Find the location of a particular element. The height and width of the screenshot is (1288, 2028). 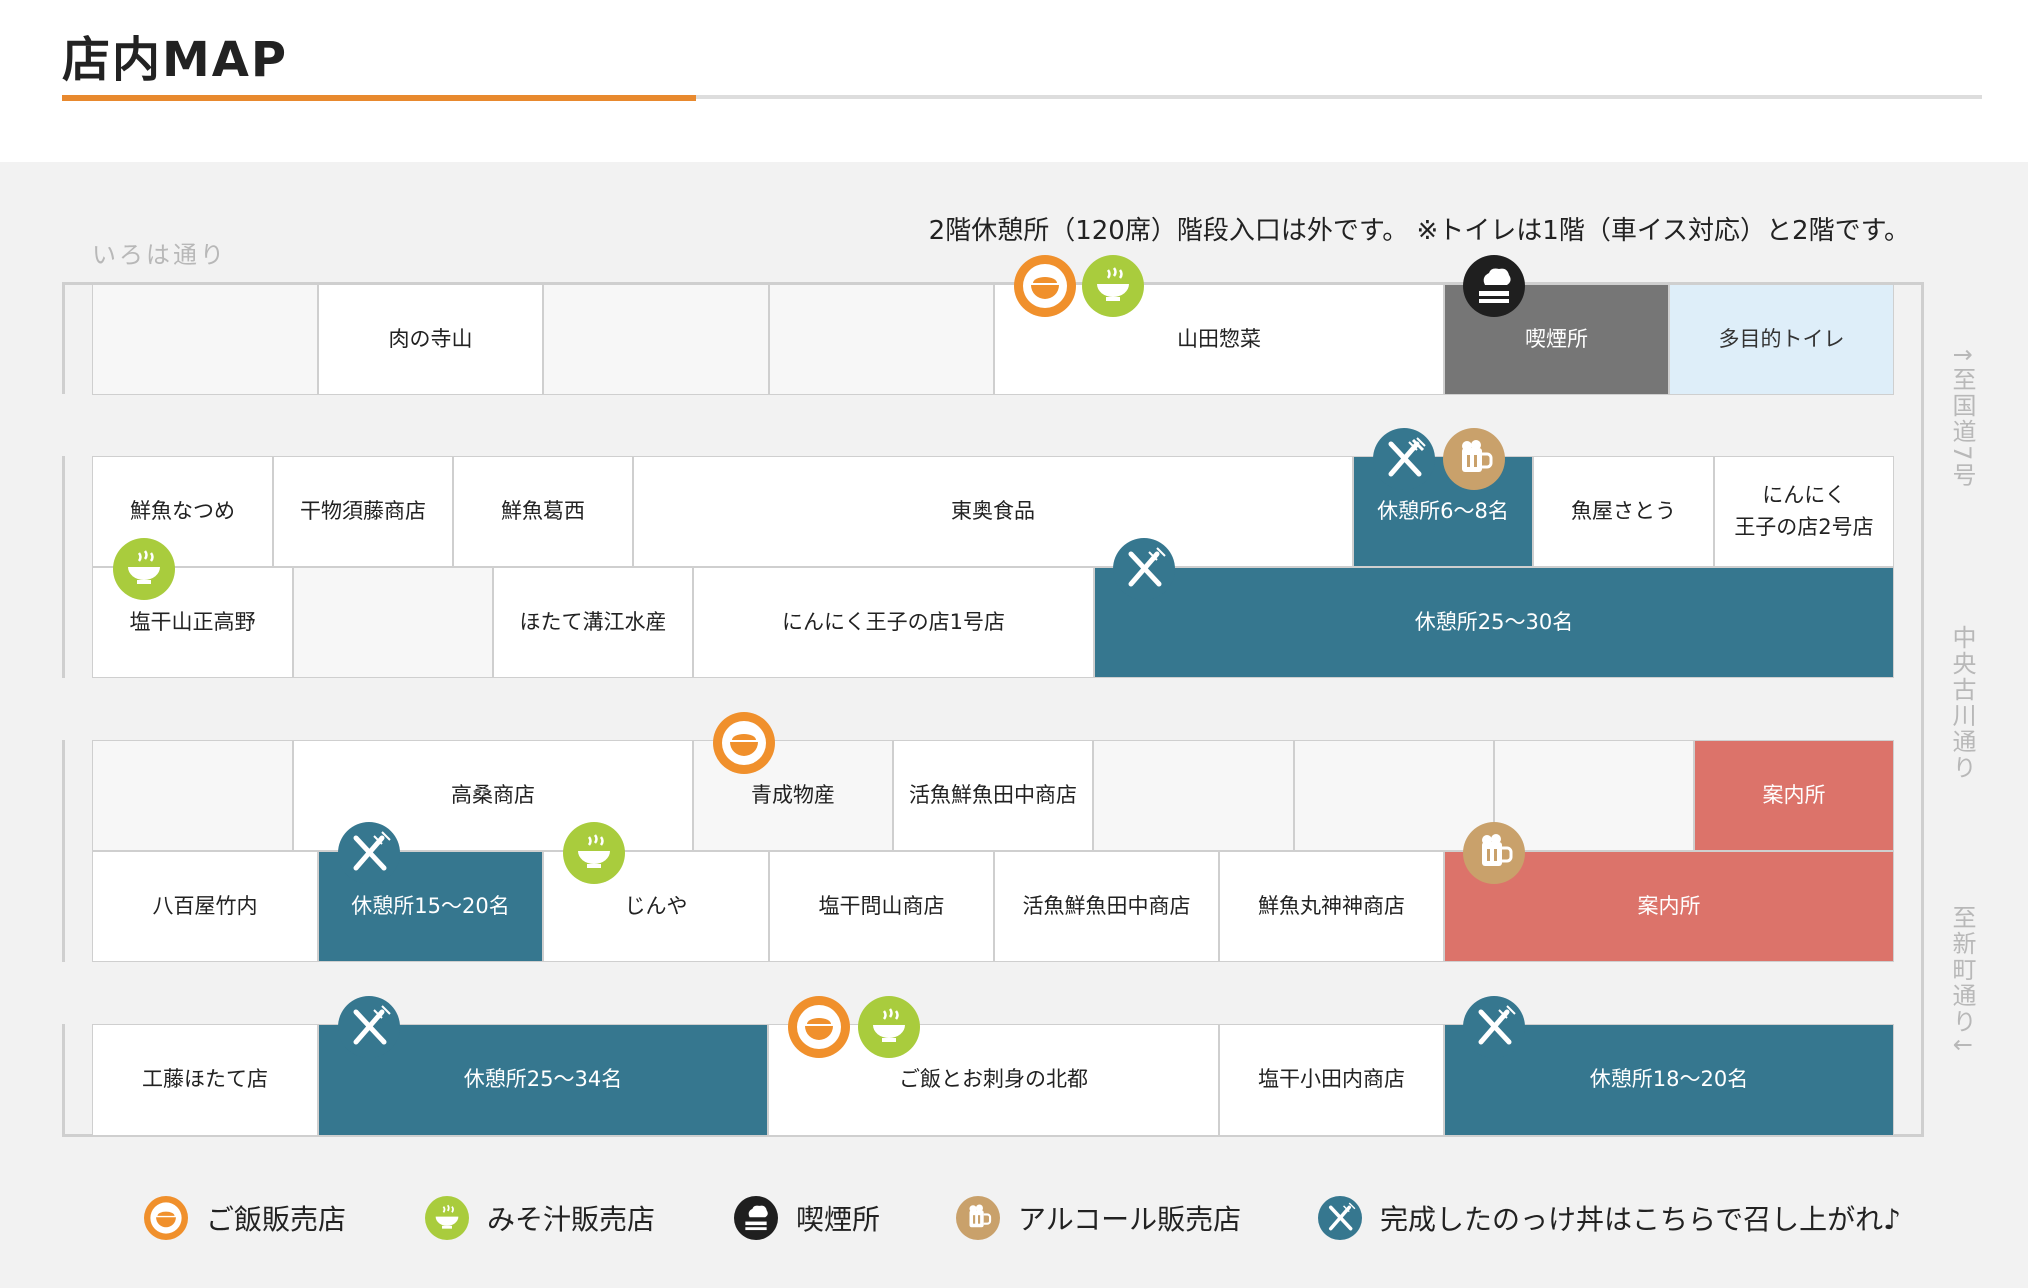

stall: 魚屋さとう is located at coordinates (1623, 511).